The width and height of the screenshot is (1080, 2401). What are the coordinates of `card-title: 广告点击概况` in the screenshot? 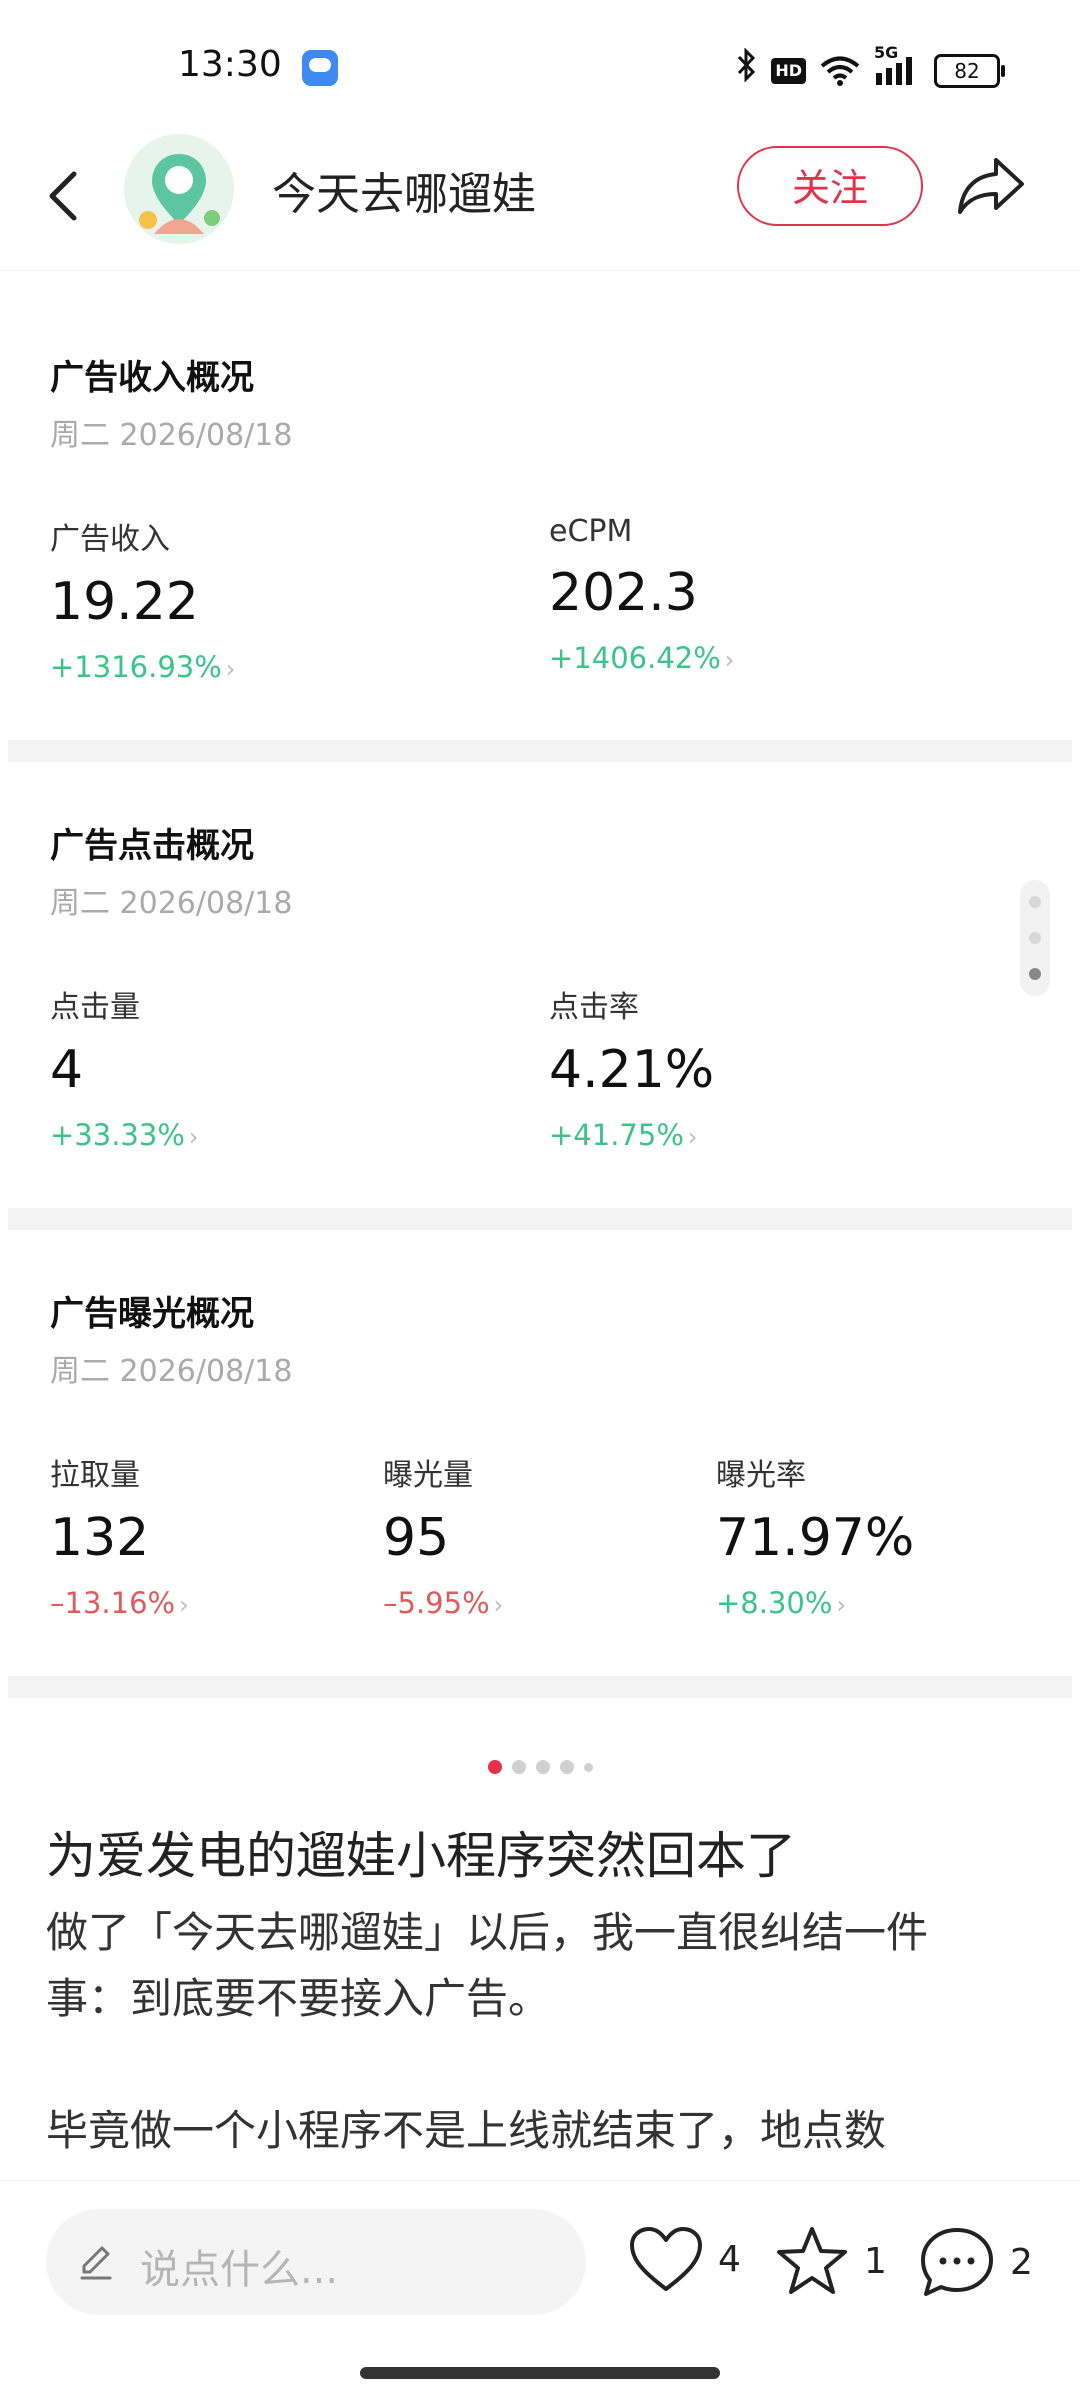 It's located at (152, 846).